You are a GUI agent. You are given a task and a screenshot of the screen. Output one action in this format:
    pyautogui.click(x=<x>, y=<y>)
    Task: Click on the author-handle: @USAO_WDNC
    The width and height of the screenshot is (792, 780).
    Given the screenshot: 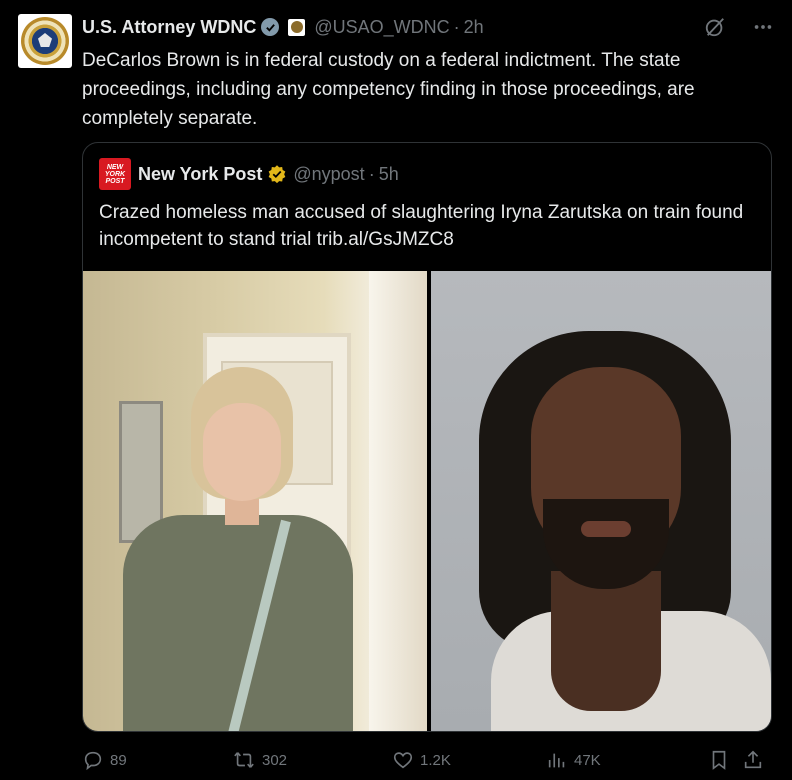 What is the action you would take?
    pyautogui.click(x=381, y=27)
    